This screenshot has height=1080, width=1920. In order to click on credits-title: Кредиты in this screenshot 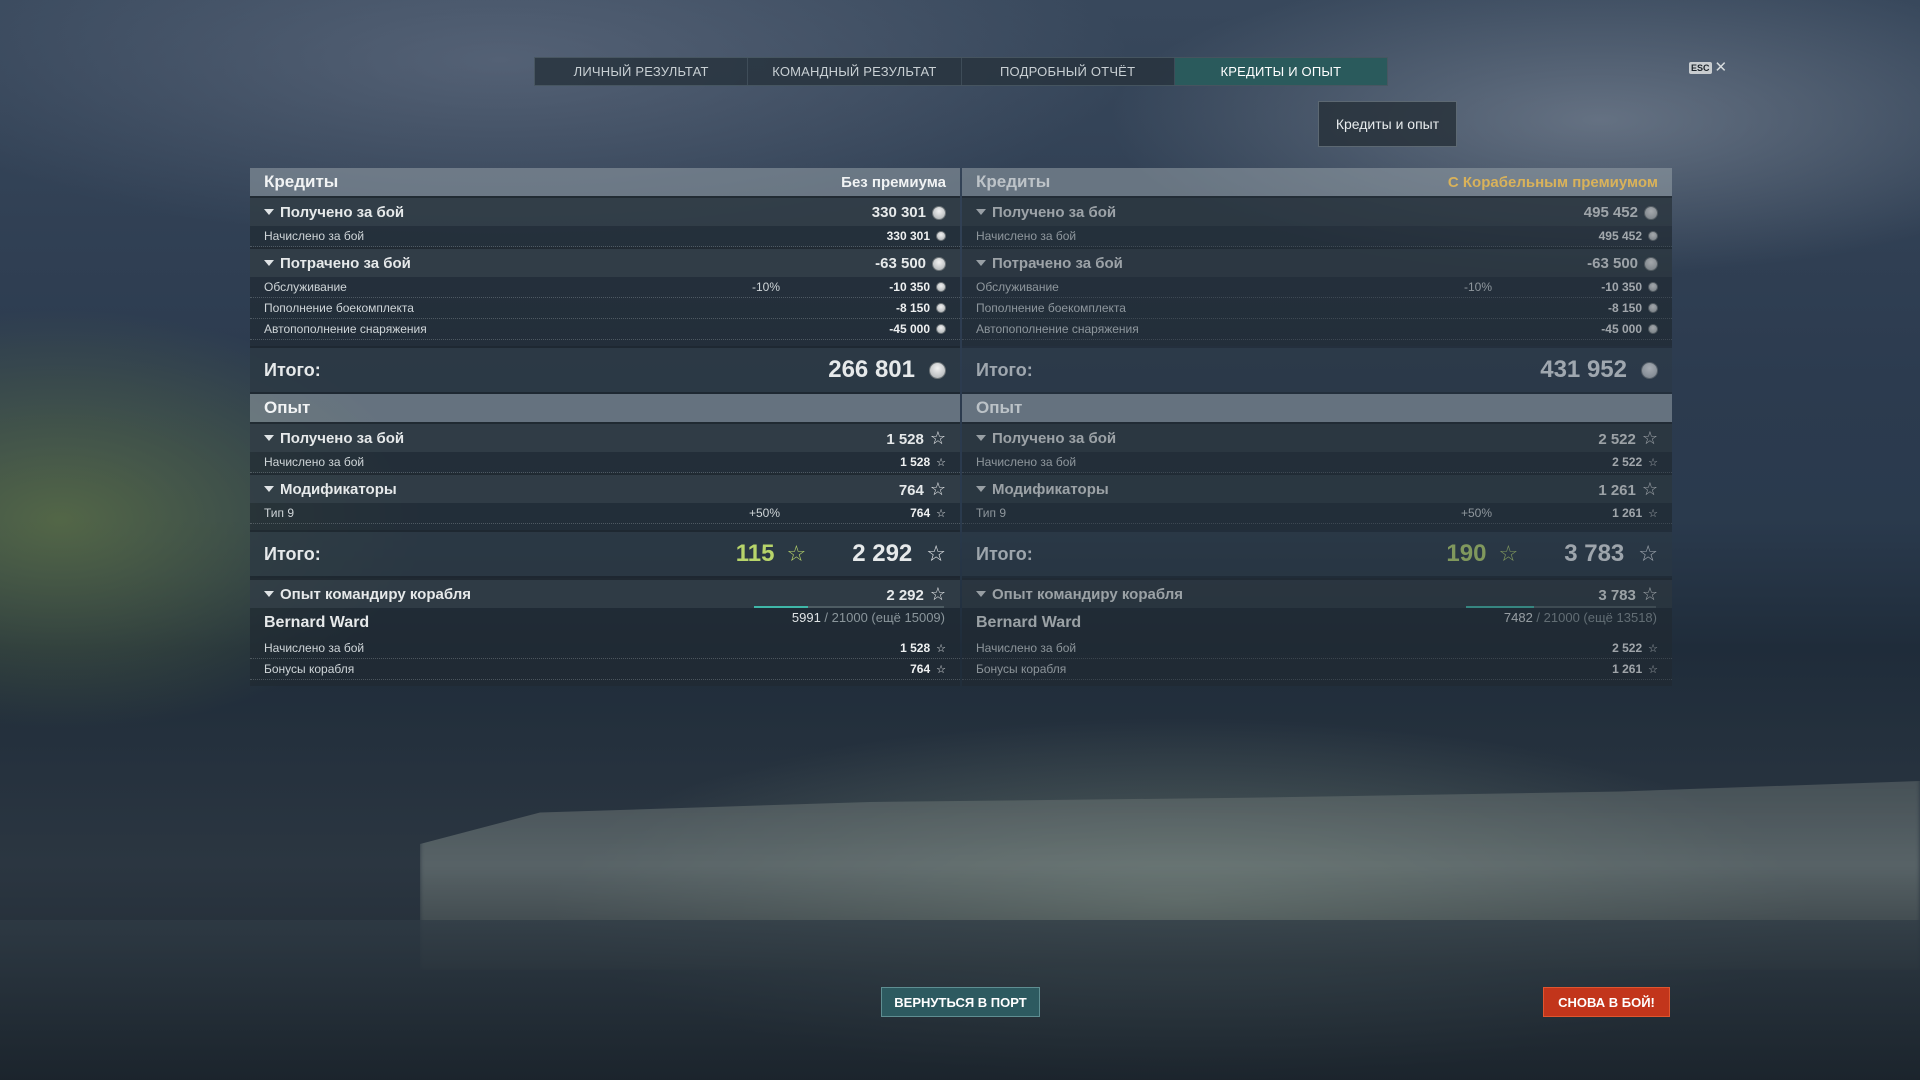, I will do `click(301, 181)`.